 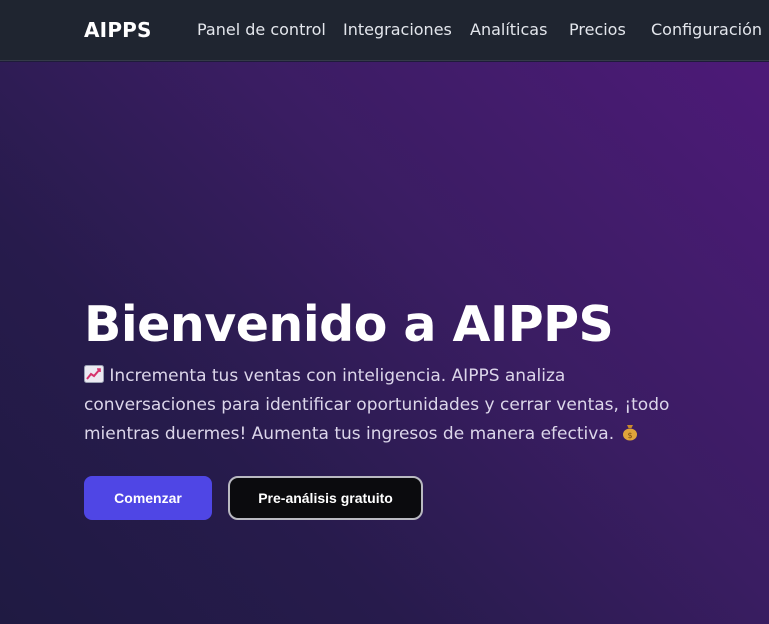 I want to click on nav-link-precios: Precios, so click(x=597, y=29).